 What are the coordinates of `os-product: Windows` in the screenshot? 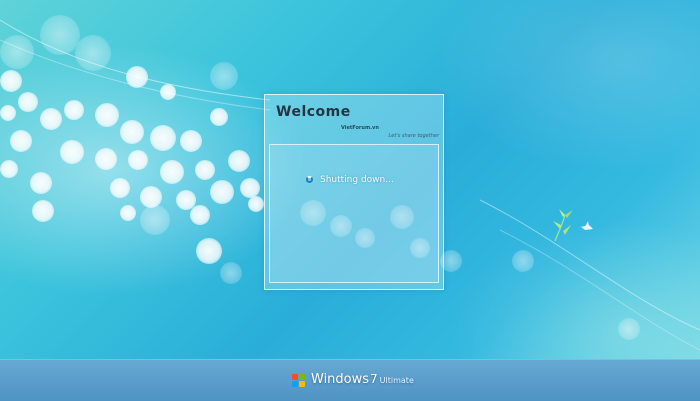 It's located at (340, 379).